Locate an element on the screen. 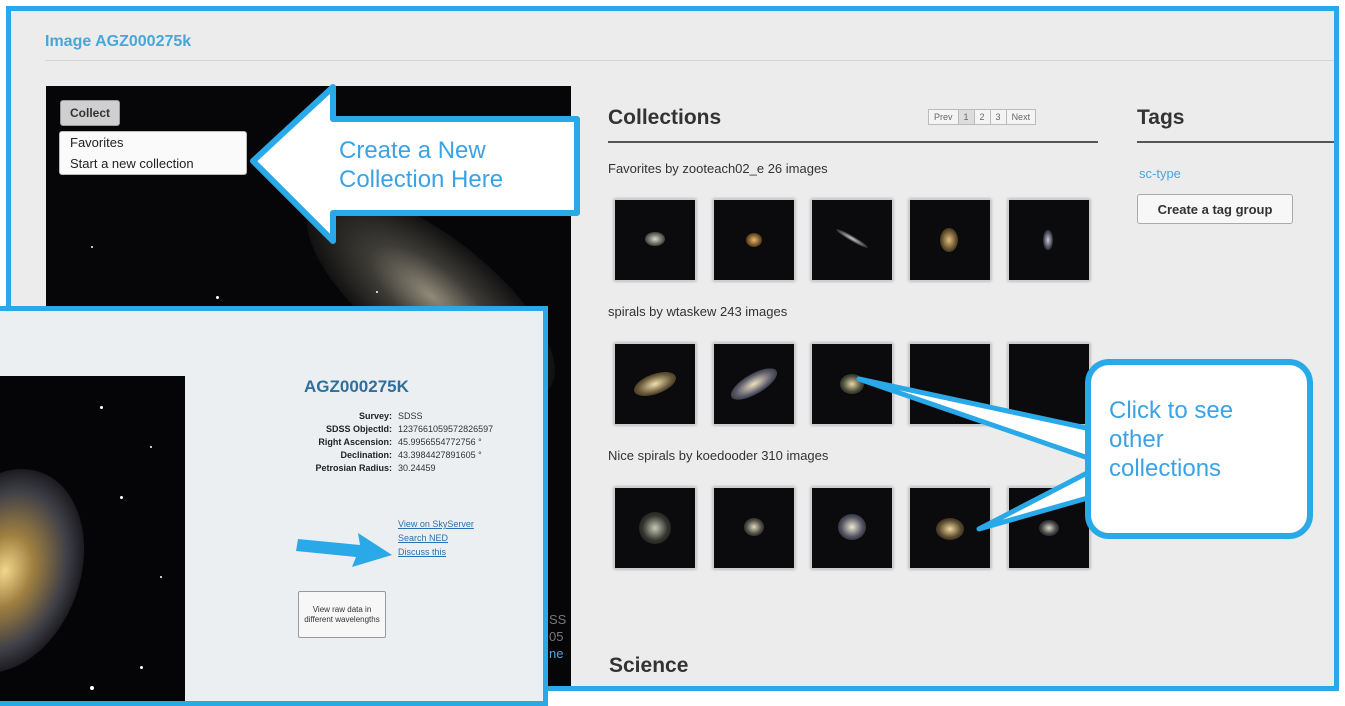  callout-new-collection: Create a New Collection Here is located at coordinates (421, 165).